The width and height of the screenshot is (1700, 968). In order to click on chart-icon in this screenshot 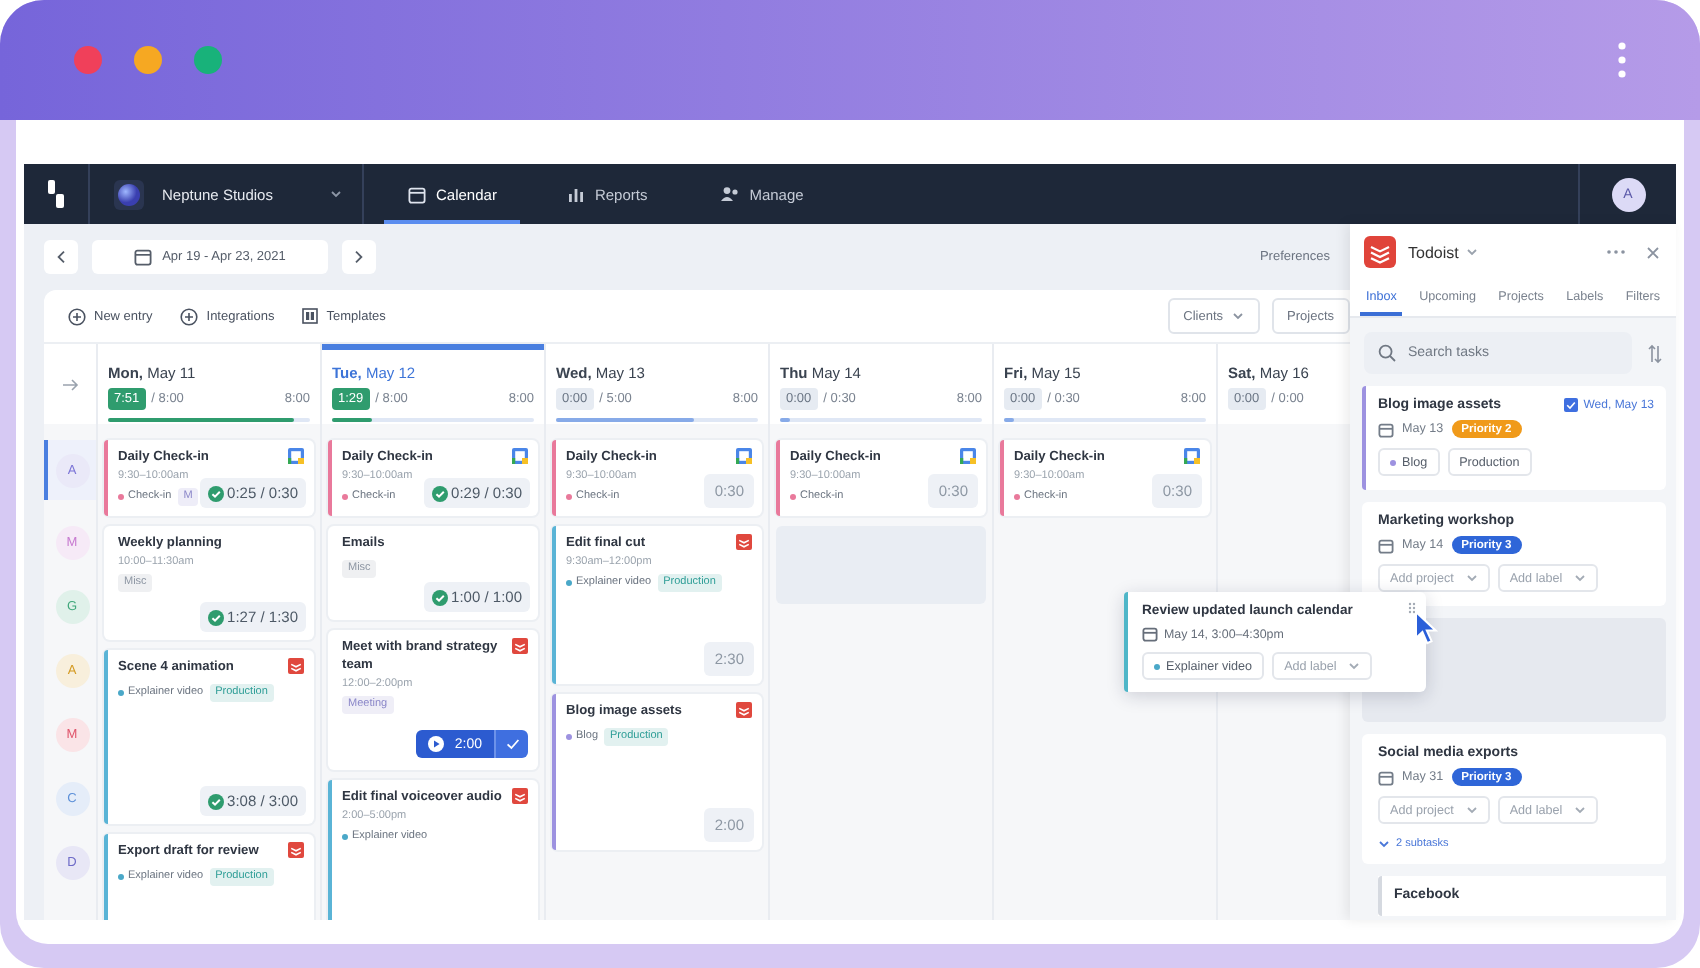, I will do `click(576, 194)`.